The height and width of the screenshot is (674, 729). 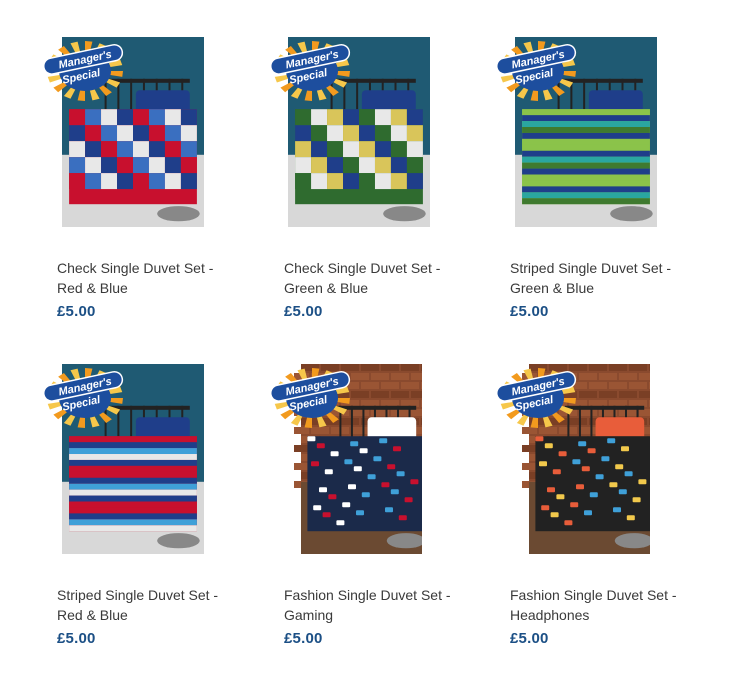 I want to click on product-title: Fashion Single Duvet Set - Headphones, so click(x=615, y=605).